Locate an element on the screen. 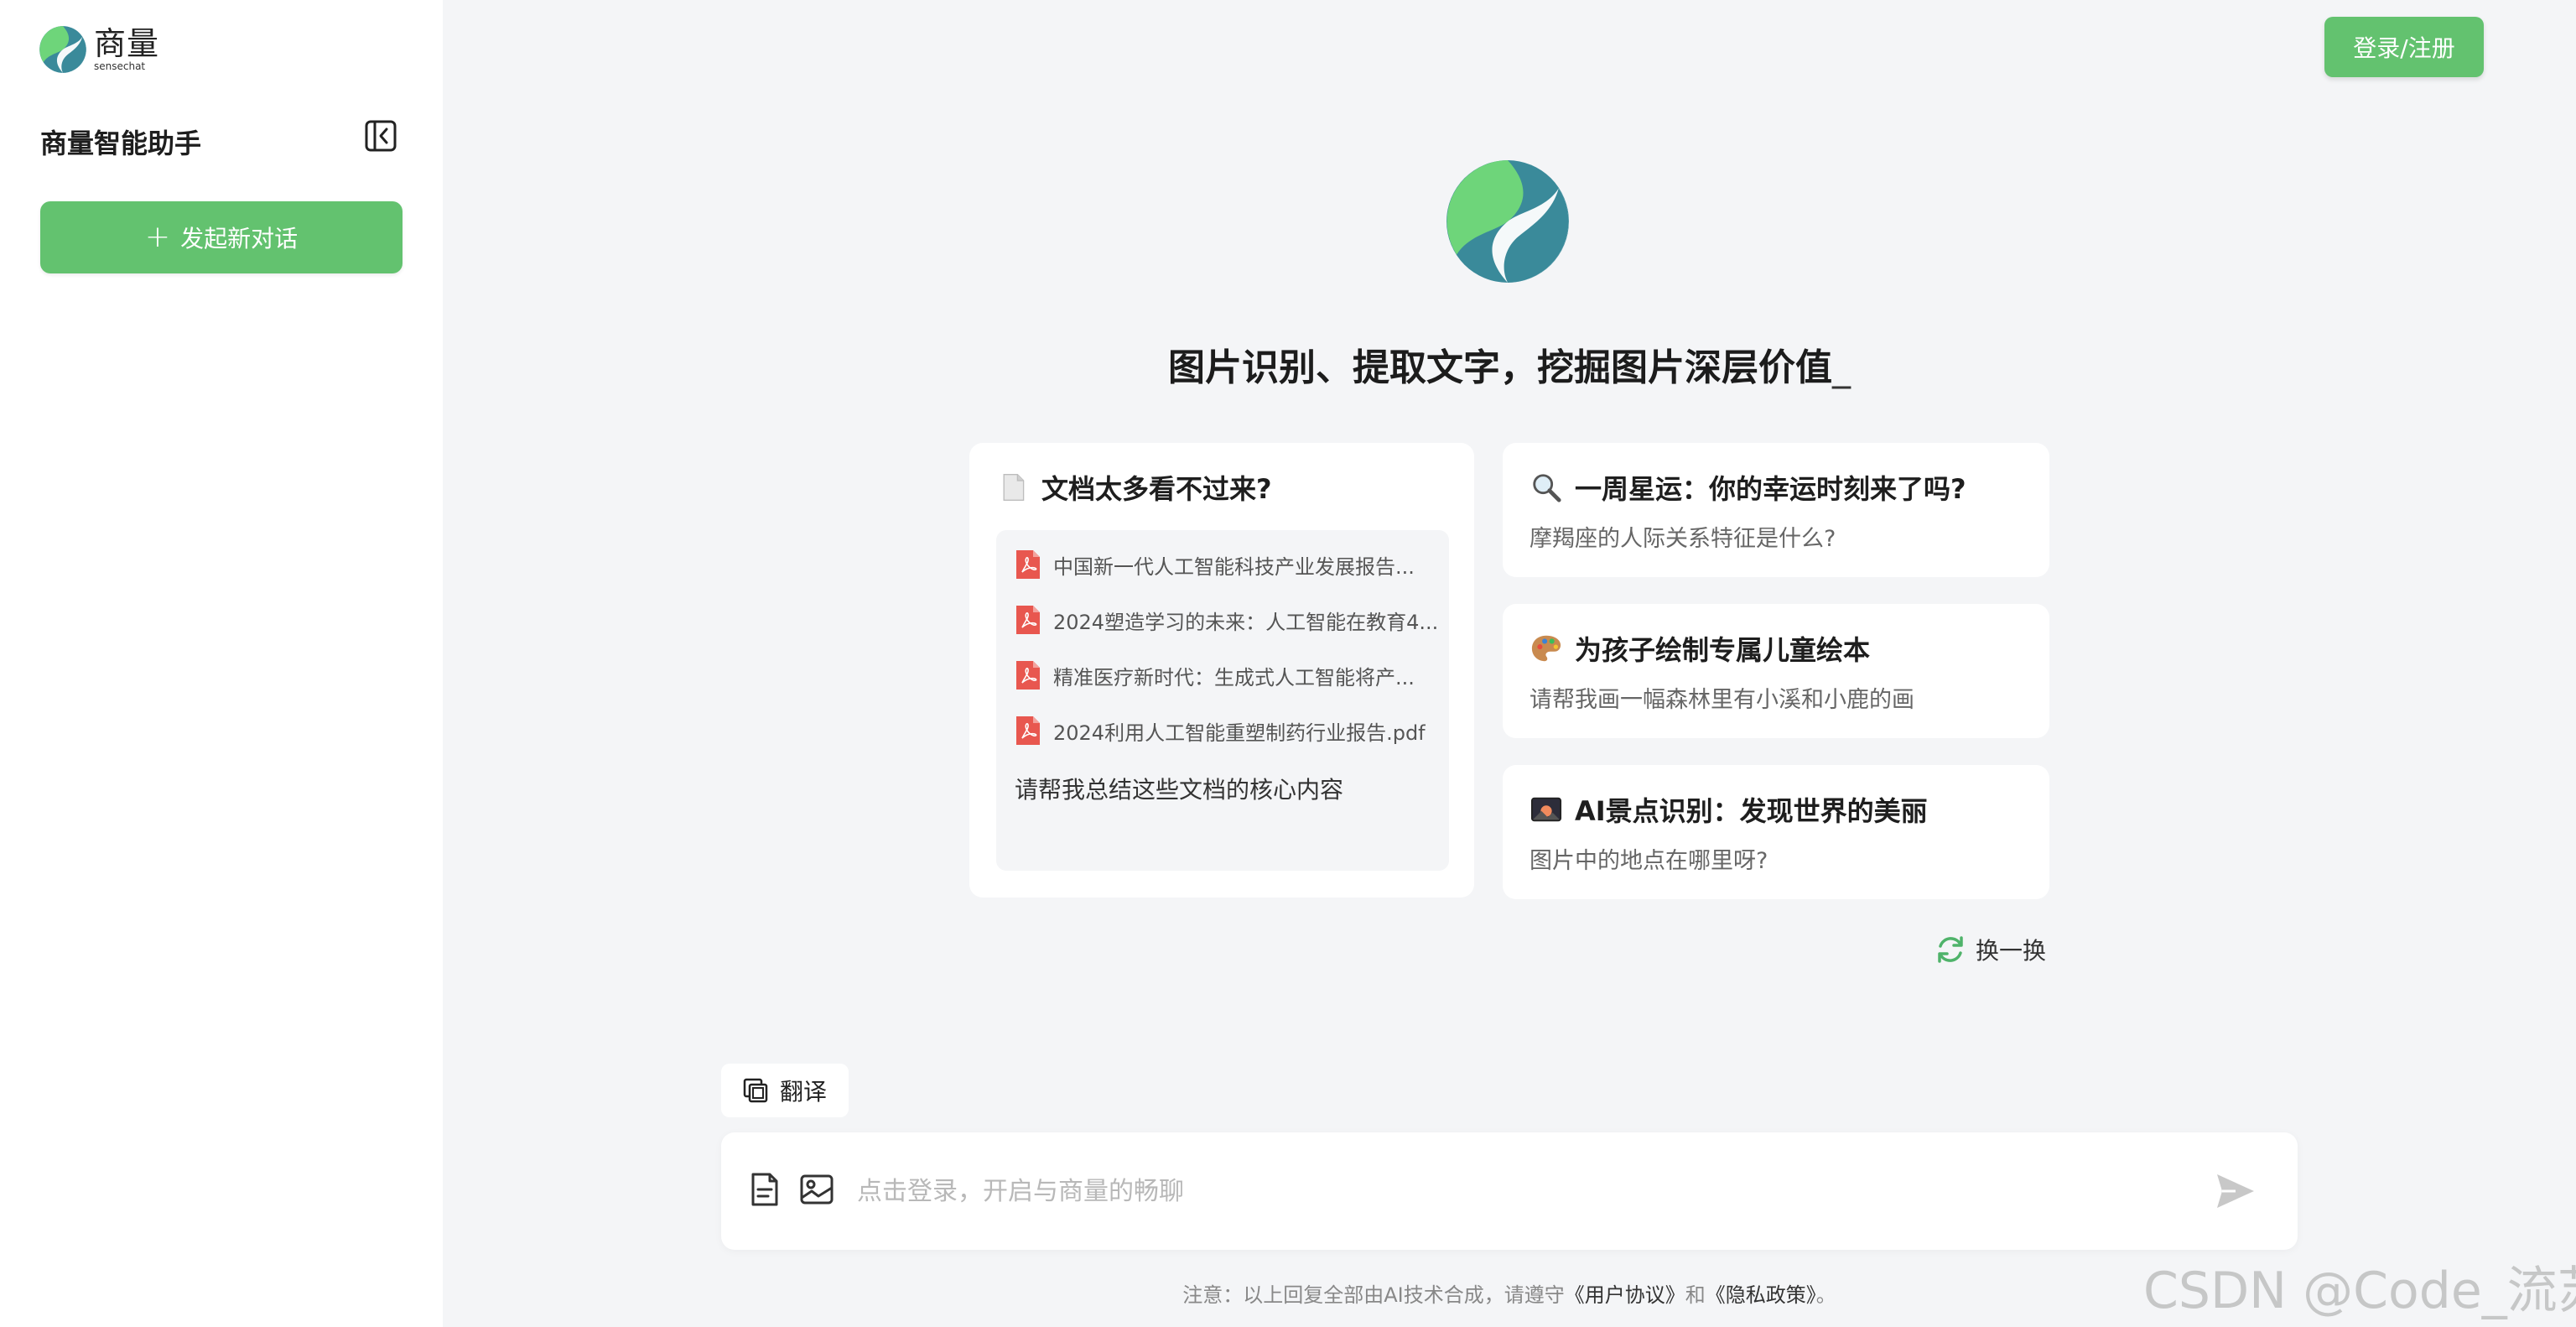  translate-chip: 翻译 is located at coordinates (785, 1090).